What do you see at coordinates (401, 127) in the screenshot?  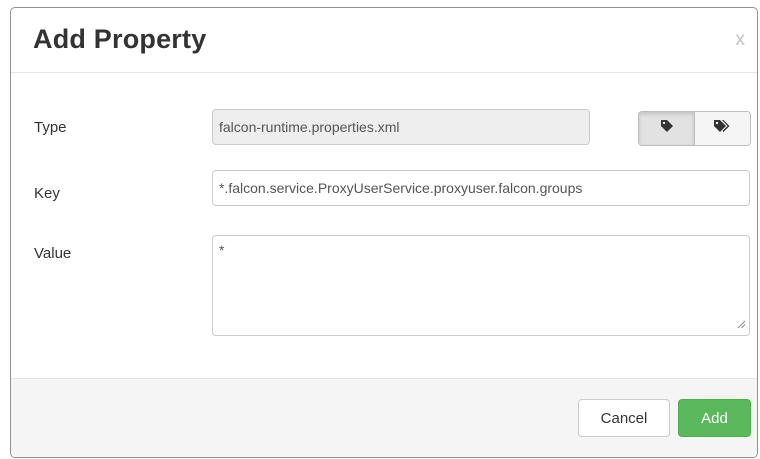 I see `type-field` at bounding box center [401, 127].